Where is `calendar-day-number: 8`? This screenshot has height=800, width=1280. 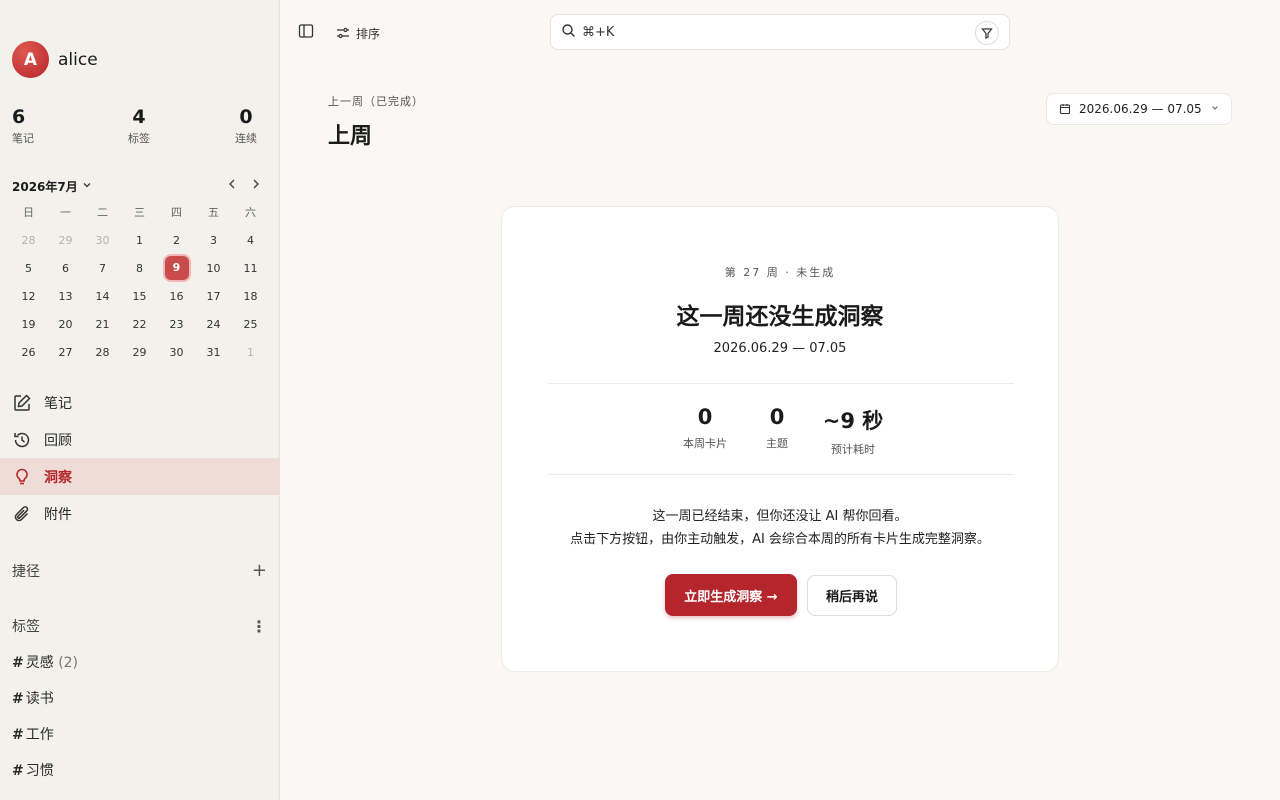
calendar-day-number: 8 is located at coordinates (139, 268).